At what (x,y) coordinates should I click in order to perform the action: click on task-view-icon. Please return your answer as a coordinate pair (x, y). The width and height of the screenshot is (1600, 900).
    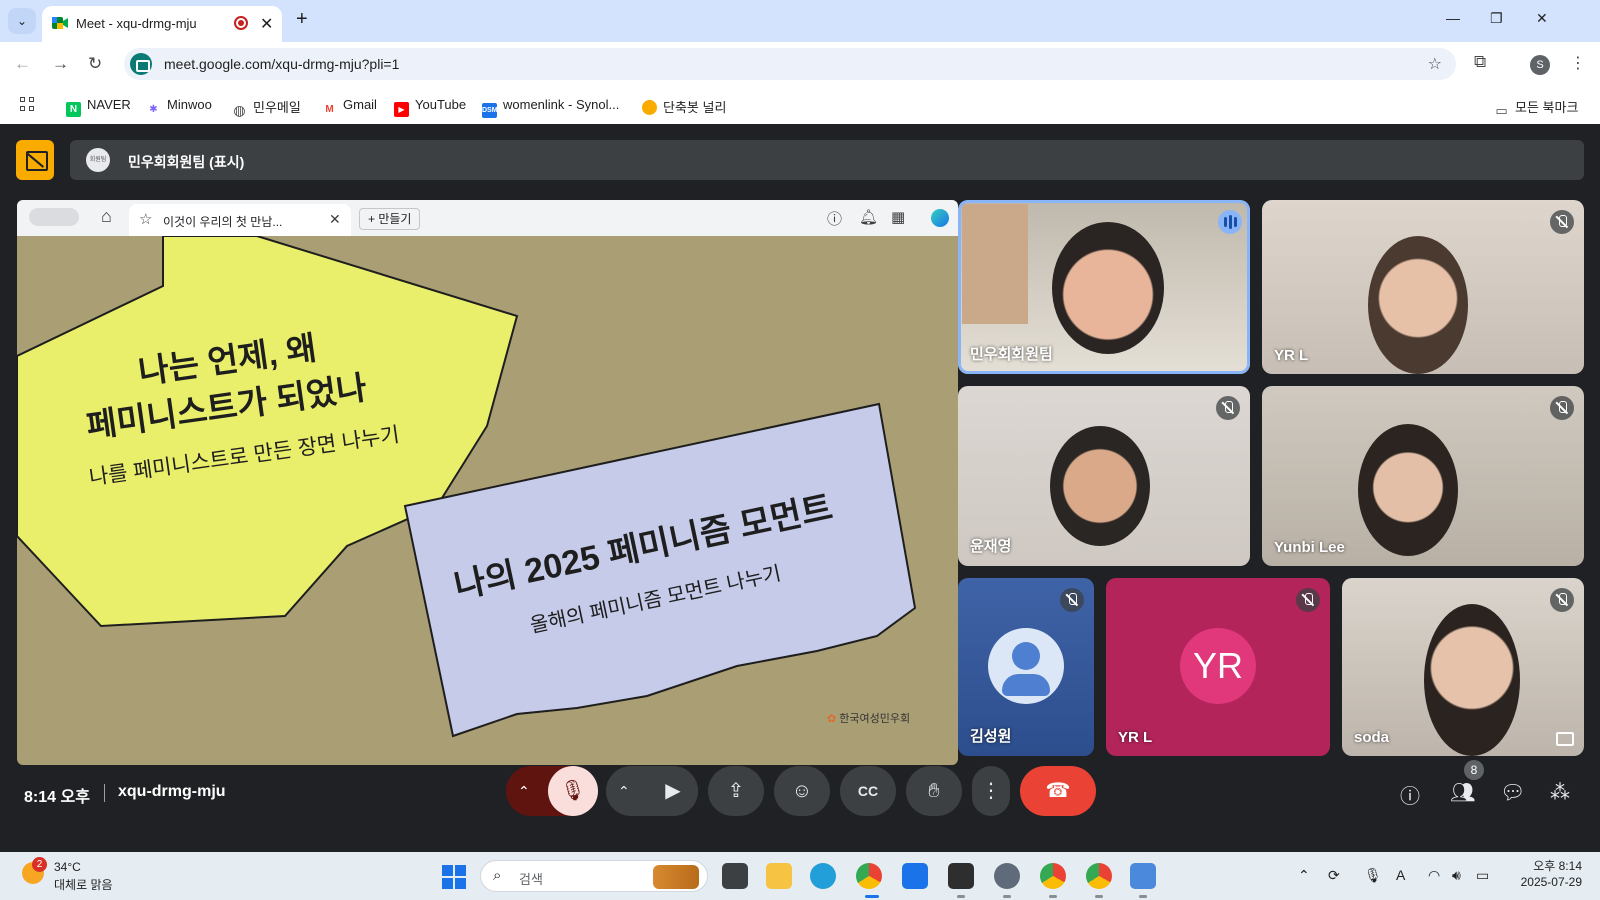
    Looking at the image, I should click on (735, 876).